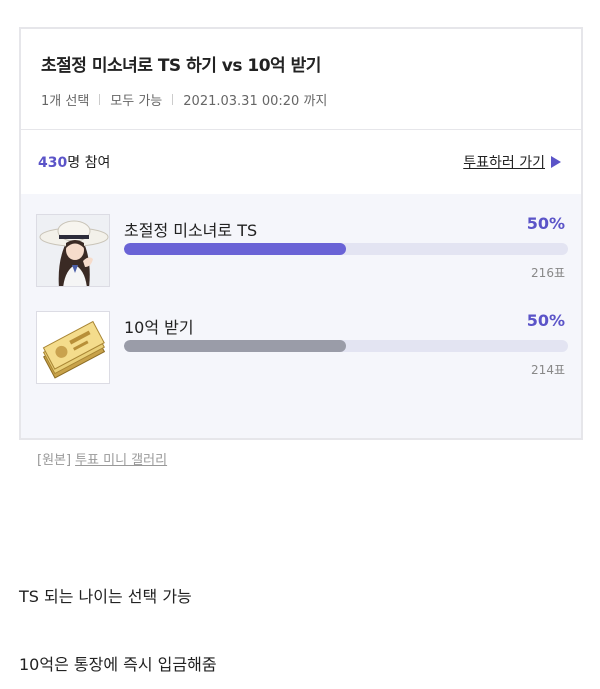  Describe the element at coordinates (504, 163) in the screenshot. I see `go-vote-label: 투표하러 가기` at that location.